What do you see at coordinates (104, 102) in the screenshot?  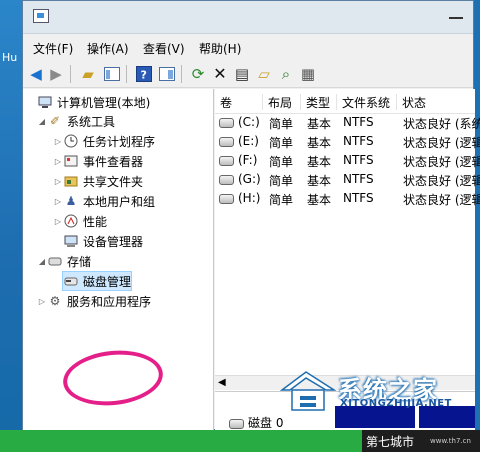 I see `tree-item-label: 计算机管理(本地)` at bounding box center [104, 102].